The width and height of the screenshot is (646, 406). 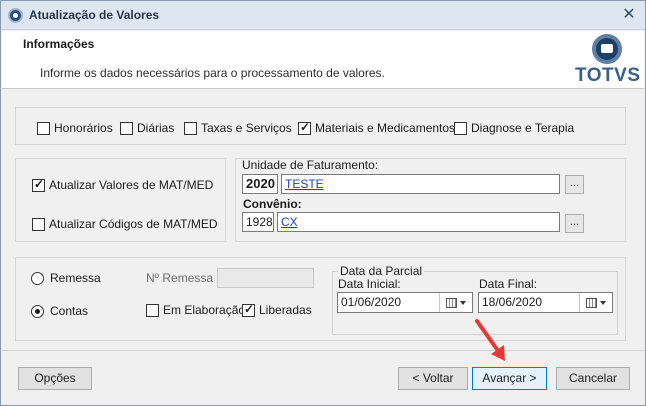 What do you see at coordinates (607, 49) in the screenshot?
I see `totvs-logo-icon` at bounding box center [607, 49].